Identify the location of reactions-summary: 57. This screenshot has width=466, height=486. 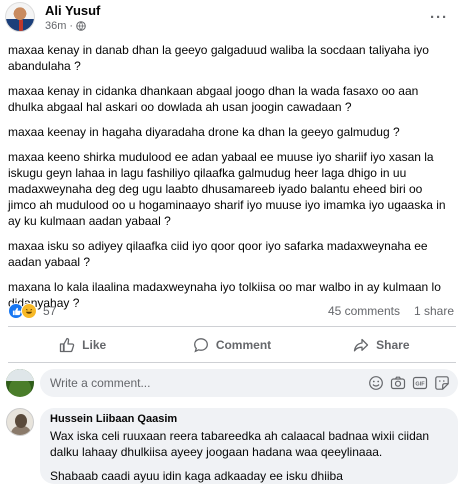
(32, 311).